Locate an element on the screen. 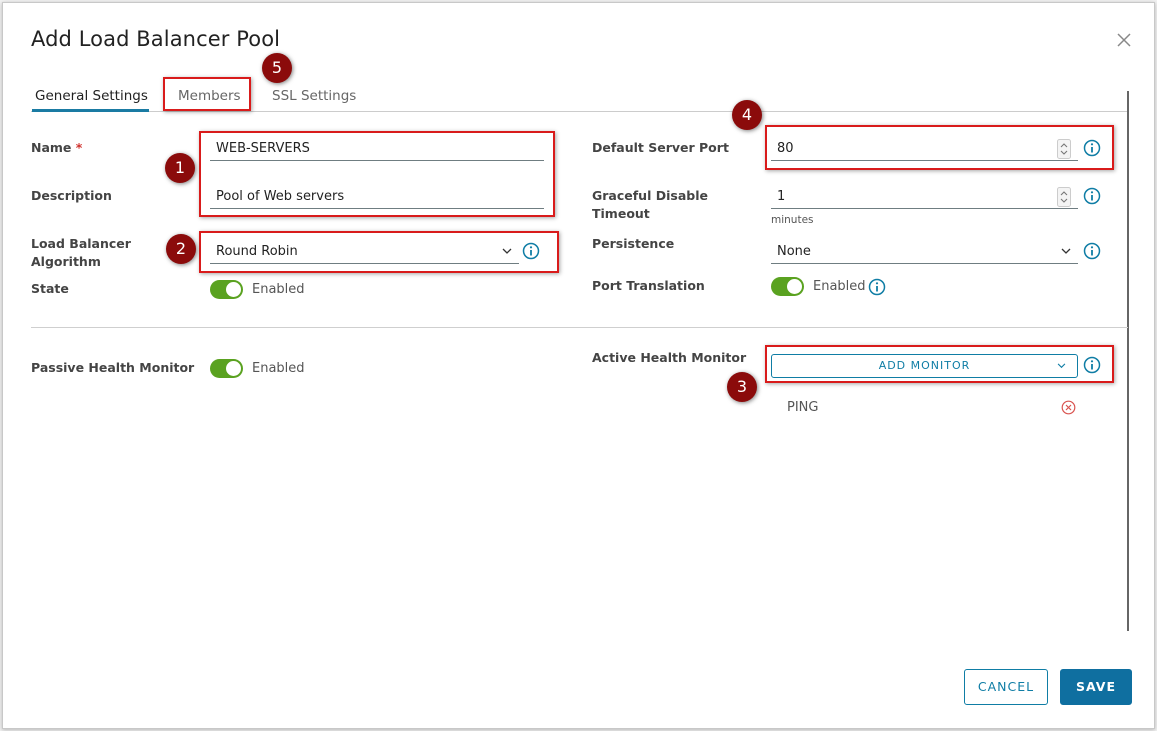 The height and width of the screenshot is (731, 1157). annotation-marker-1: 1 is located at coordinates (180, 168).